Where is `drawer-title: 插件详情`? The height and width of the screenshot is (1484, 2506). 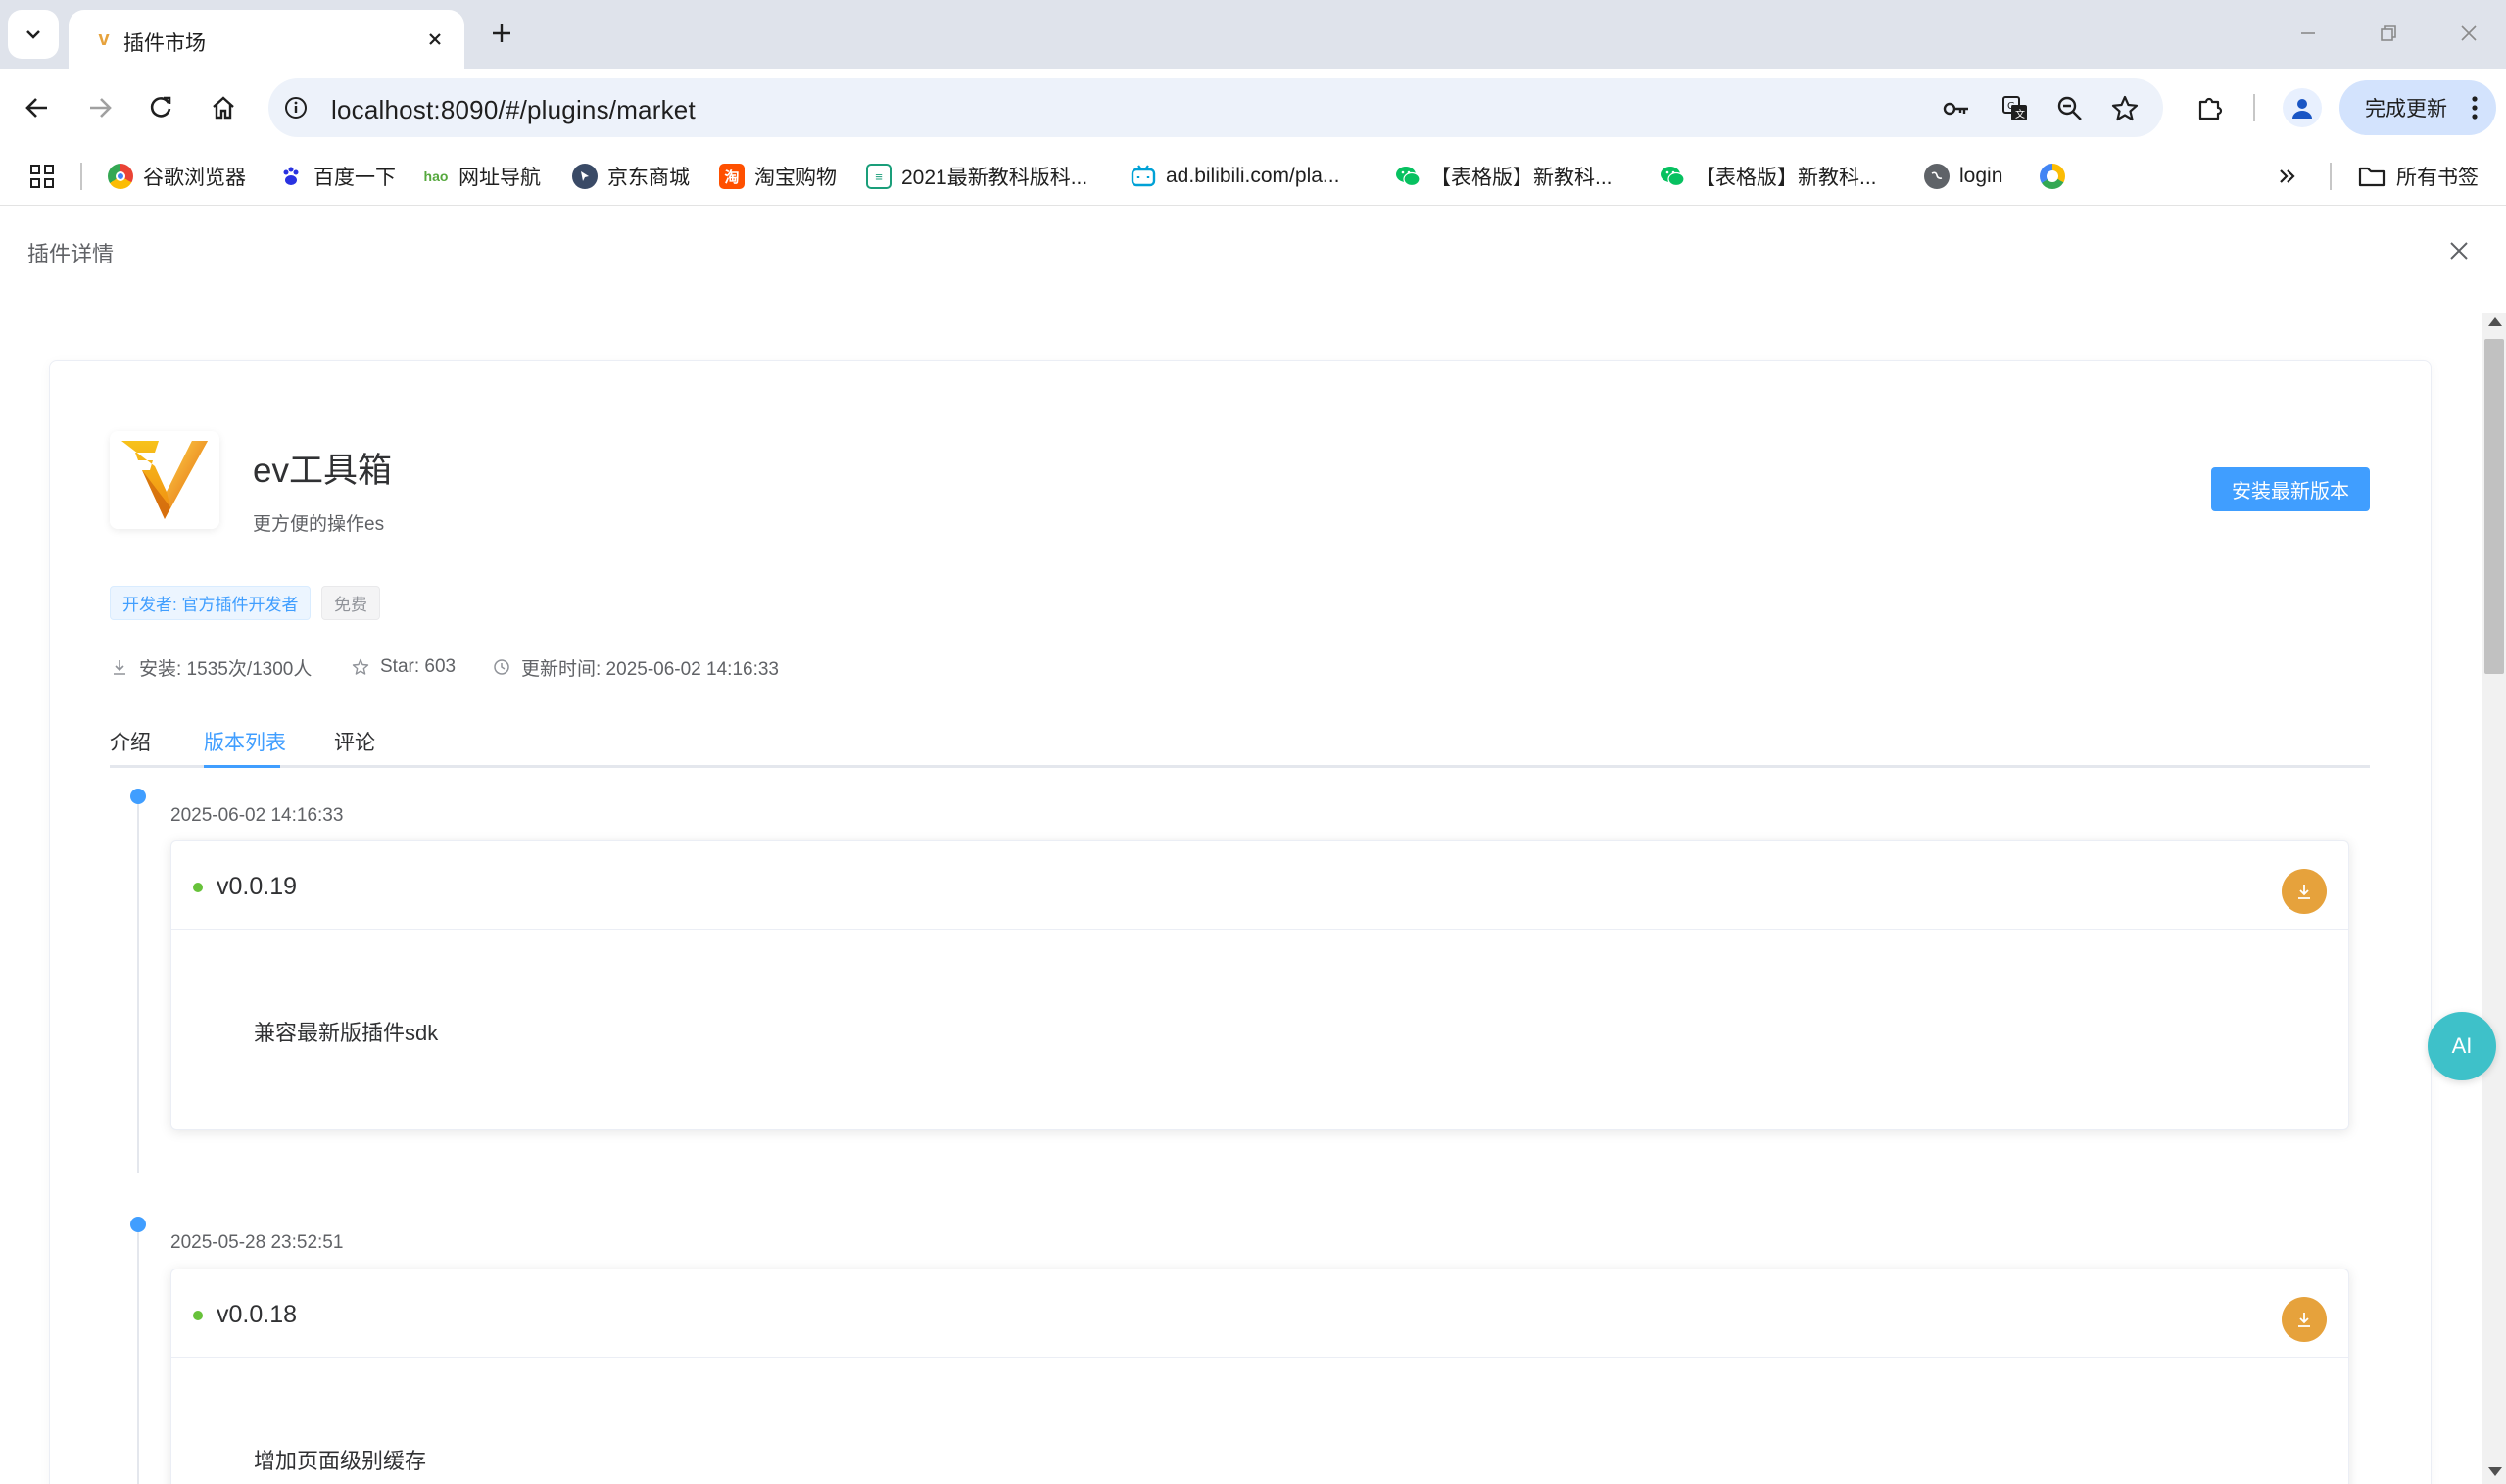
drawer-title: 插件详情 is located at coordinates (71, 254).